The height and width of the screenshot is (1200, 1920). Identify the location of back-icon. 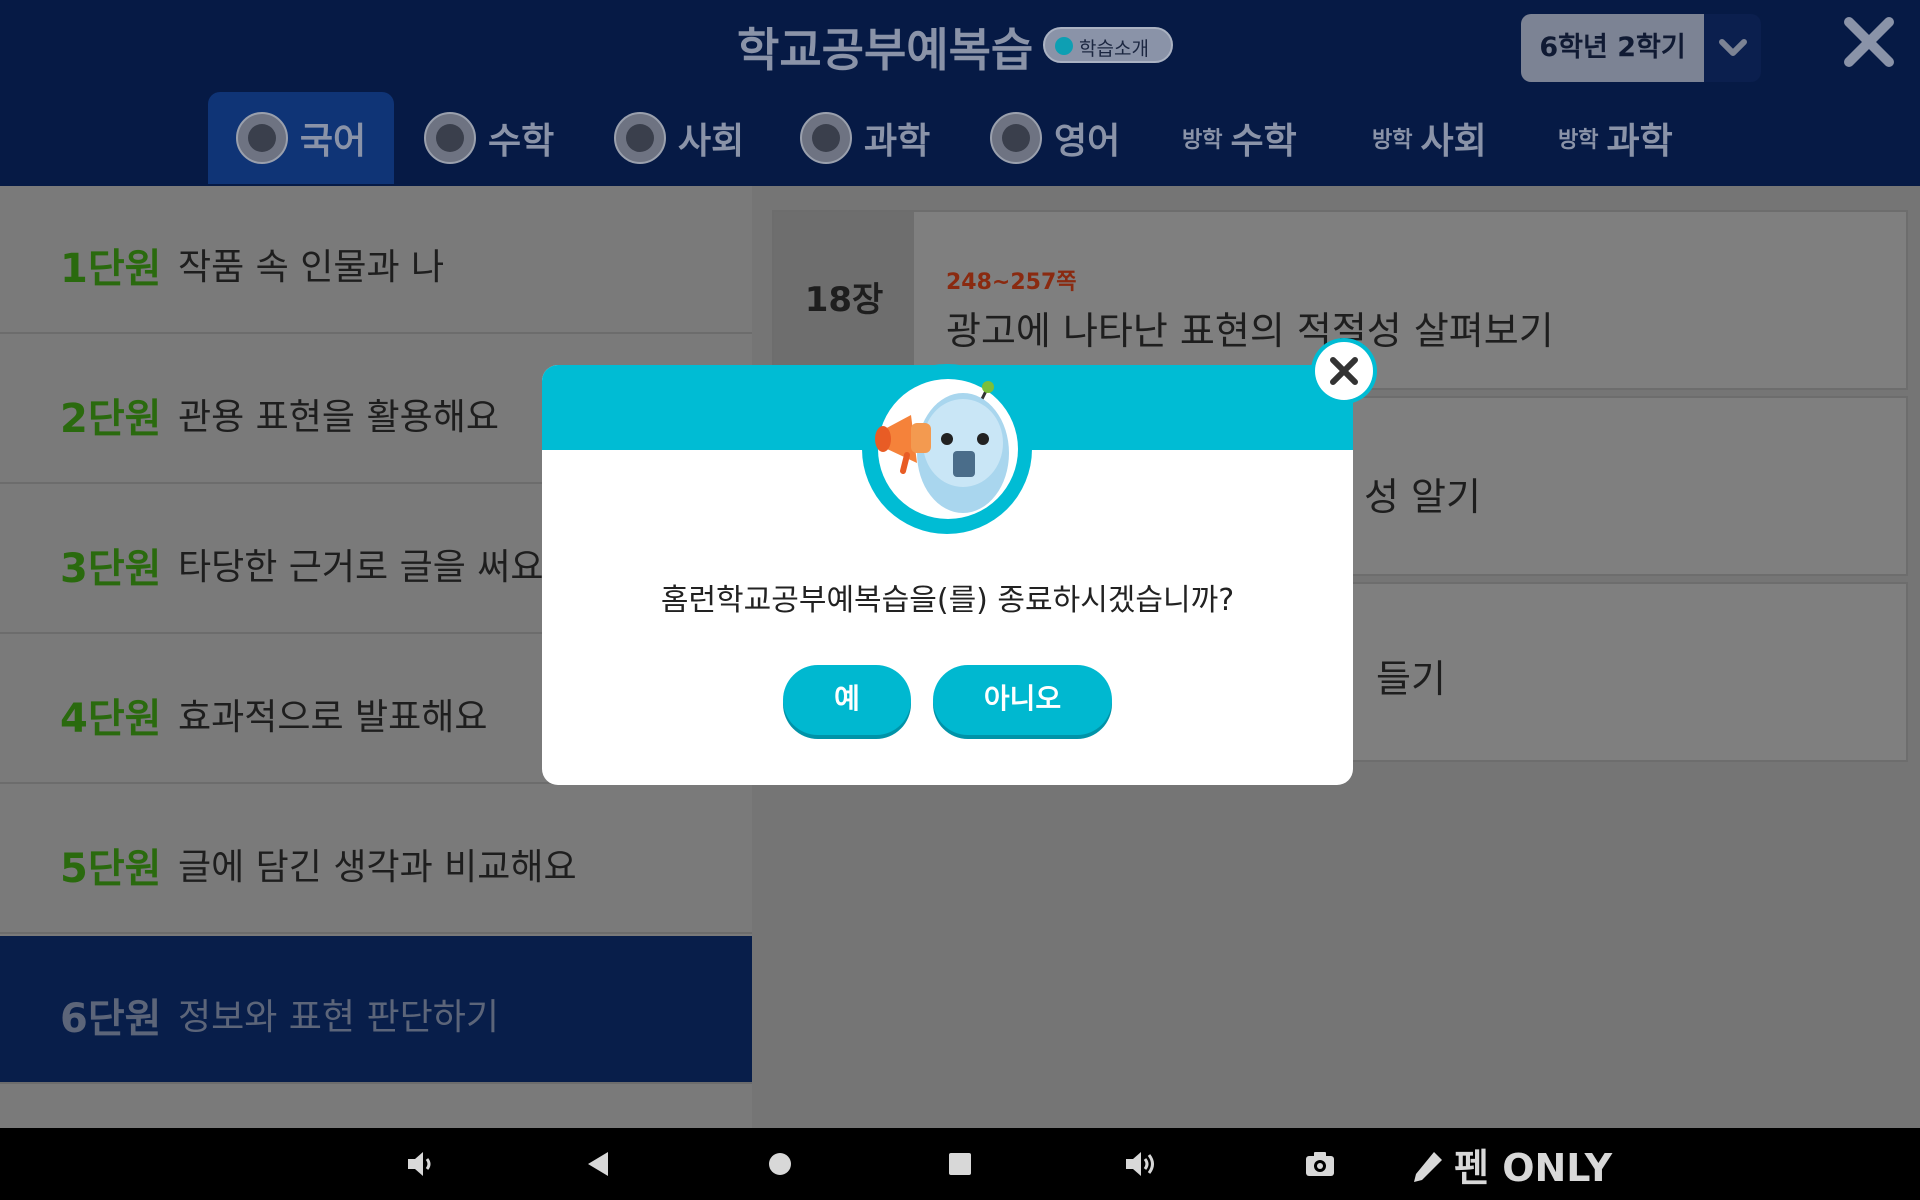
(600, 1164).